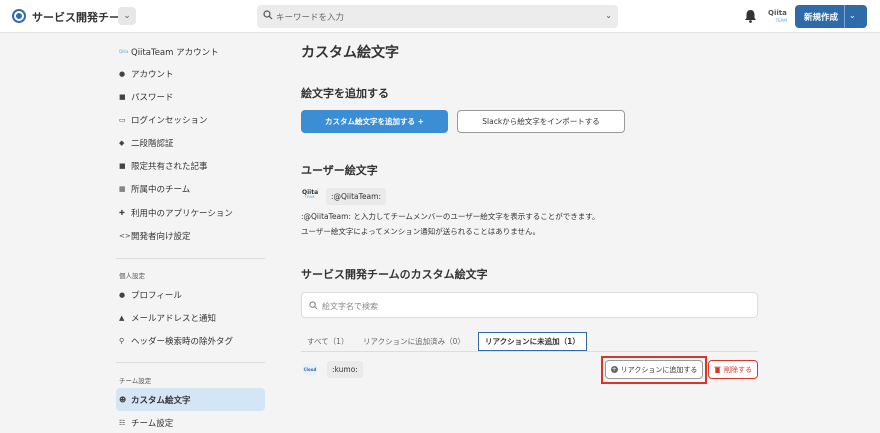 This screenshot has width=880, height=433. What do you see at coordinates (161, 189) in the screenshot?
I see `sidebar-item-label: 所属中のチーム` at bounding box center [161, 189].